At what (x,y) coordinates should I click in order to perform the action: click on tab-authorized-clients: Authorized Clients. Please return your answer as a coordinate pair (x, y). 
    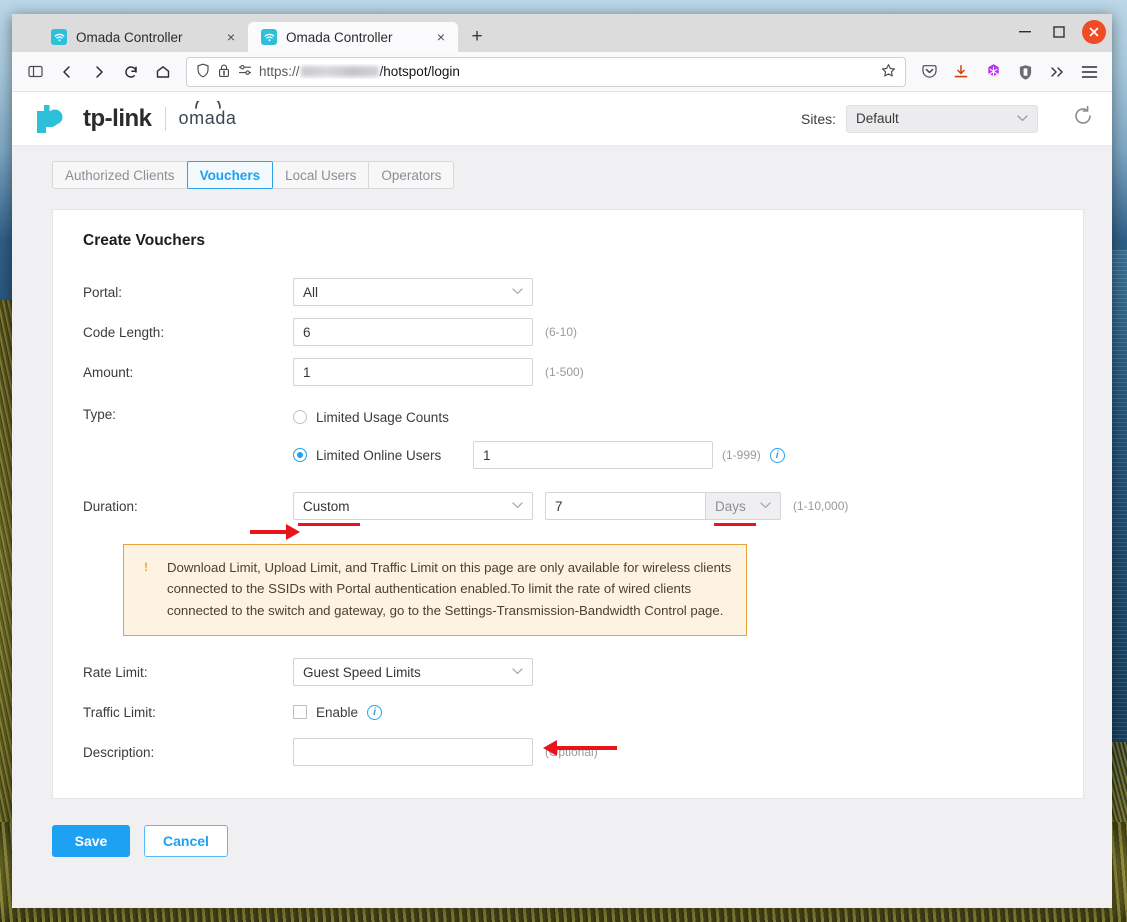
    Looking at the image, I should click on (120, 175).